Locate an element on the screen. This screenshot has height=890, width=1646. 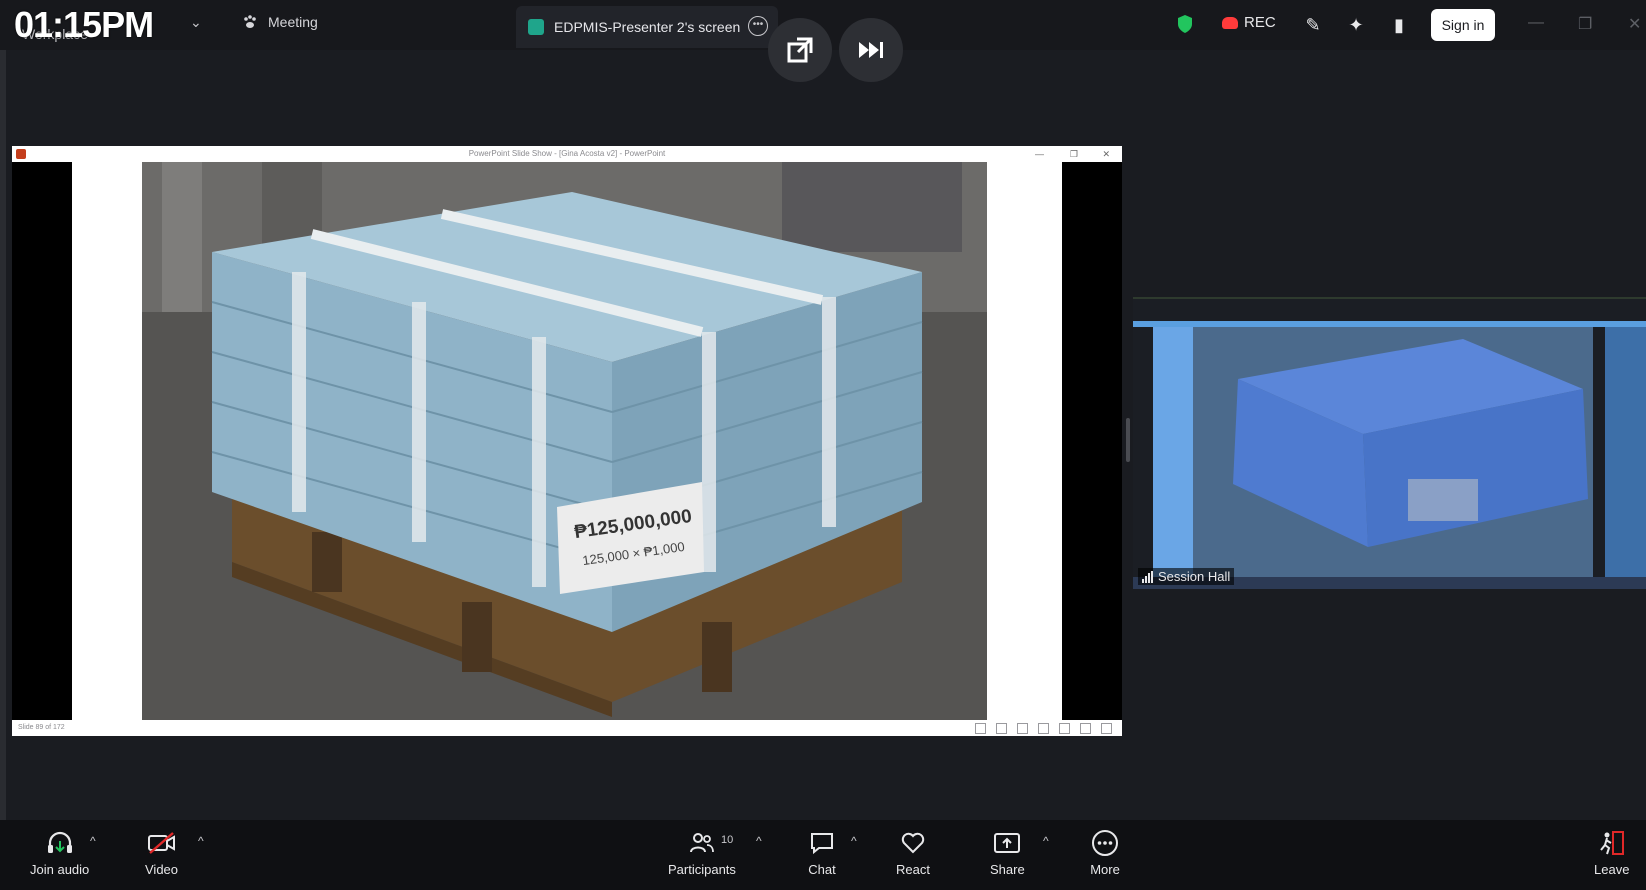
join-audio-label: Join audio is located at coordinates (60, 869).